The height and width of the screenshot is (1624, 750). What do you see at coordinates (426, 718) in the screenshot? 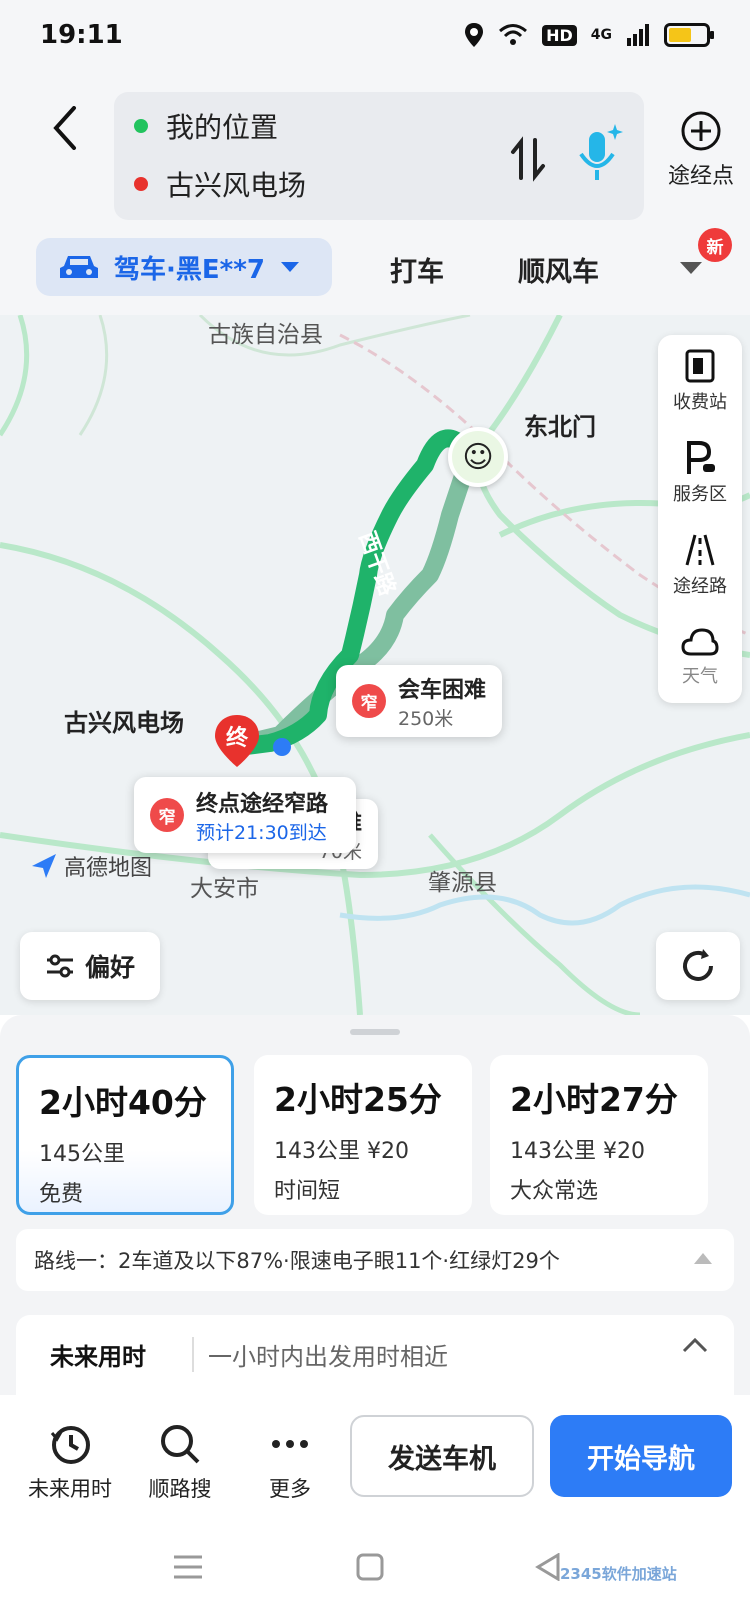
I see `callout-meeting-sub: 250米` at bounding box center [426, 718].